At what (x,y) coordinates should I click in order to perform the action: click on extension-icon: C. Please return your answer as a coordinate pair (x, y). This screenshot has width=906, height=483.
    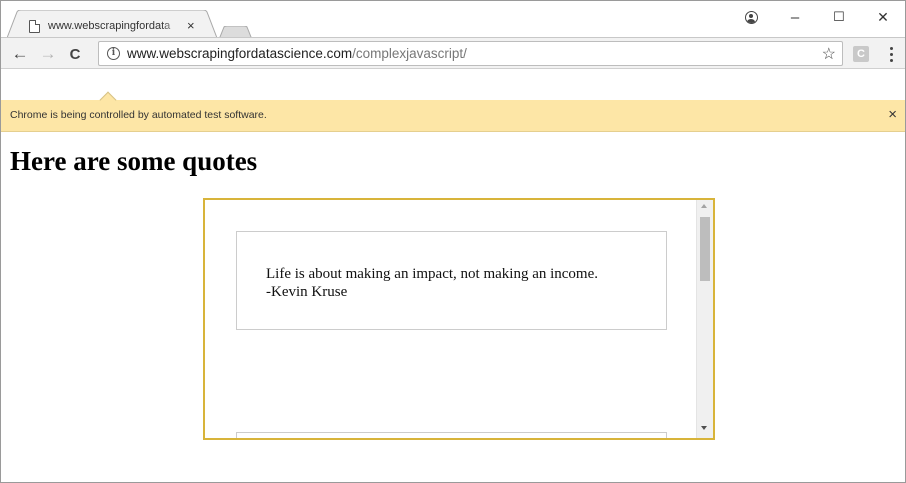
    Looking at the image, I should click on (861, 54).